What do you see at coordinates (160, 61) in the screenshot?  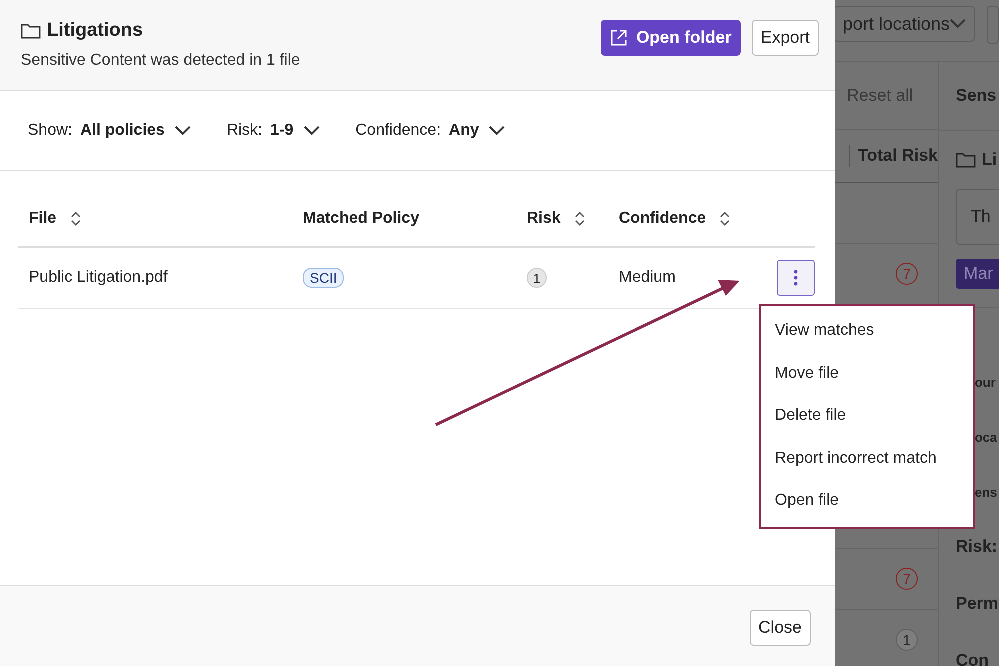 I see `dialog-subtitle: Sensitive Content was detected in 1 file` at bounding box center [160, 61].